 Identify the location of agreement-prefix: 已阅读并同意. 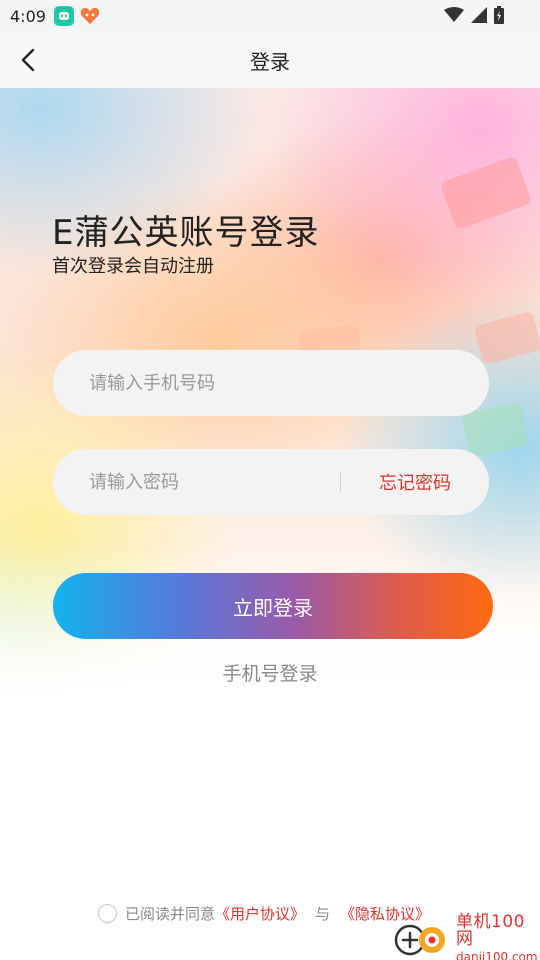
(170, 913).